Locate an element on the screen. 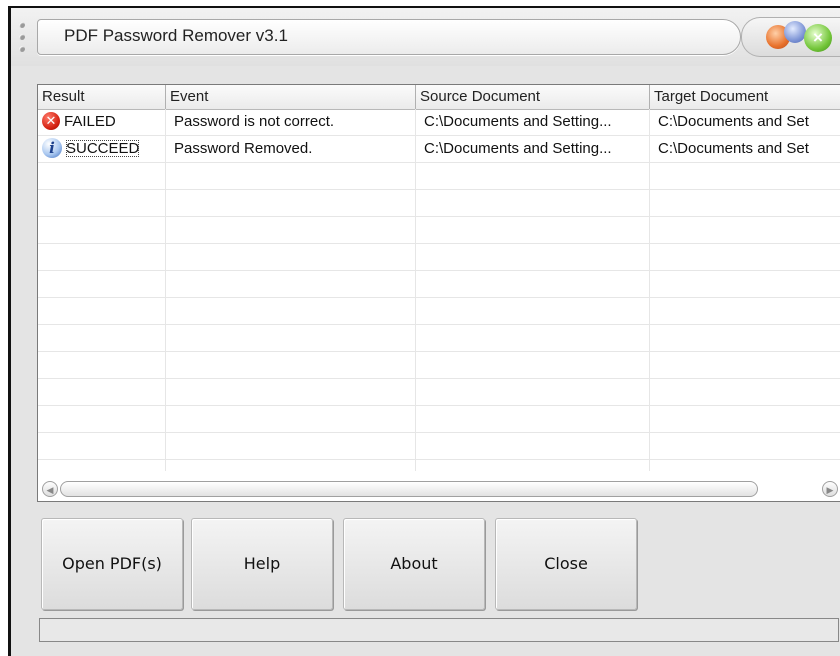 The width and height of the screenshot is (840, 656). window-controls: × is located at coordinates (790, 37).